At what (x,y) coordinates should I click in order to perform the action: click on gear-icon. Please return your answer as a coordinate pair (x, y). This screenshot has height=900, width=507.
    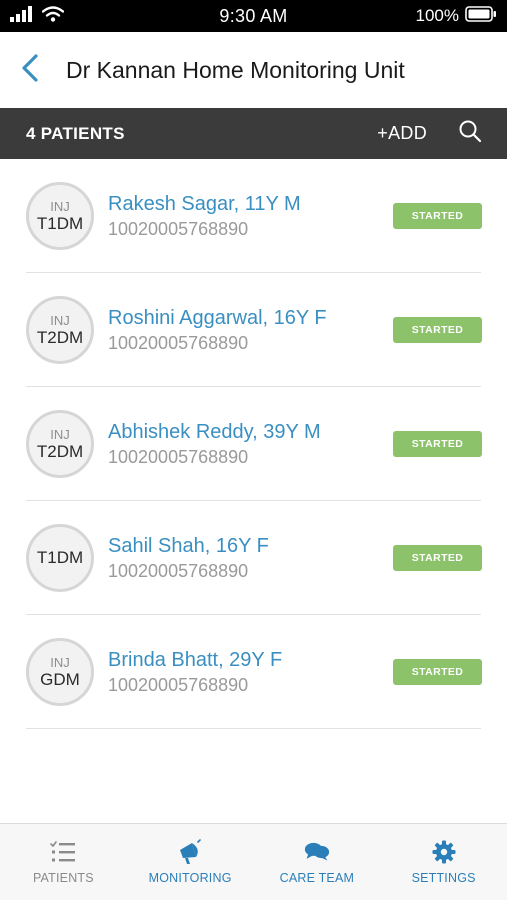
    Looking at the image, I should click on (444, 852).